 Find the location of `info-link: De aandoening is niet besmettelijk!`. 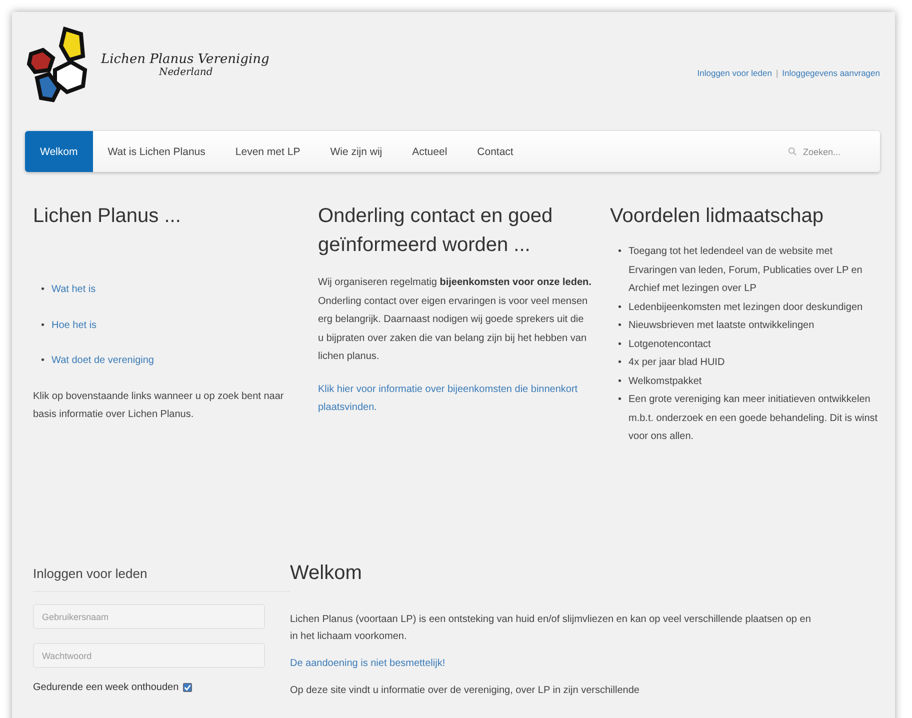

info-link: De aandoening is niet besmettelijk! is located at coordinates (368, 663).